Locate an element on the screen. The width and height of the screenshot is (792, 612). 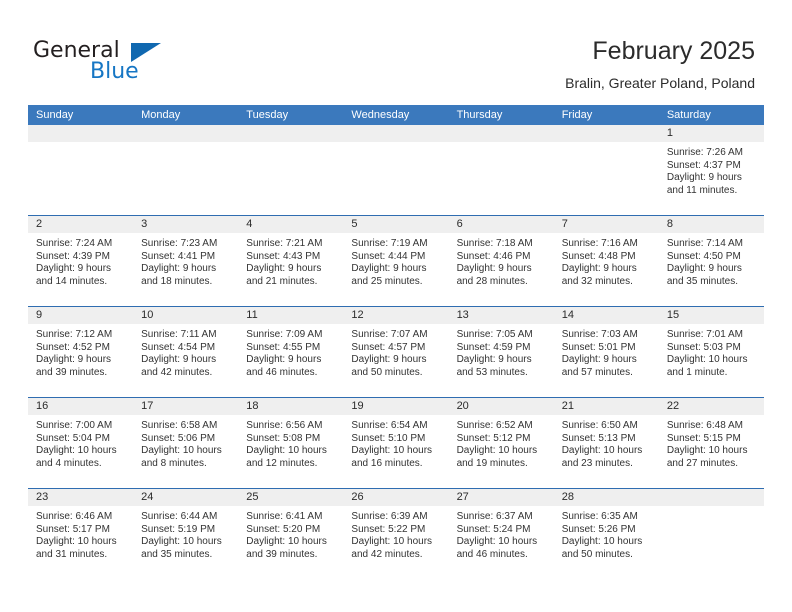
daylight-duration-line2: and 35 minutes. is located at coordinates (702, 281).